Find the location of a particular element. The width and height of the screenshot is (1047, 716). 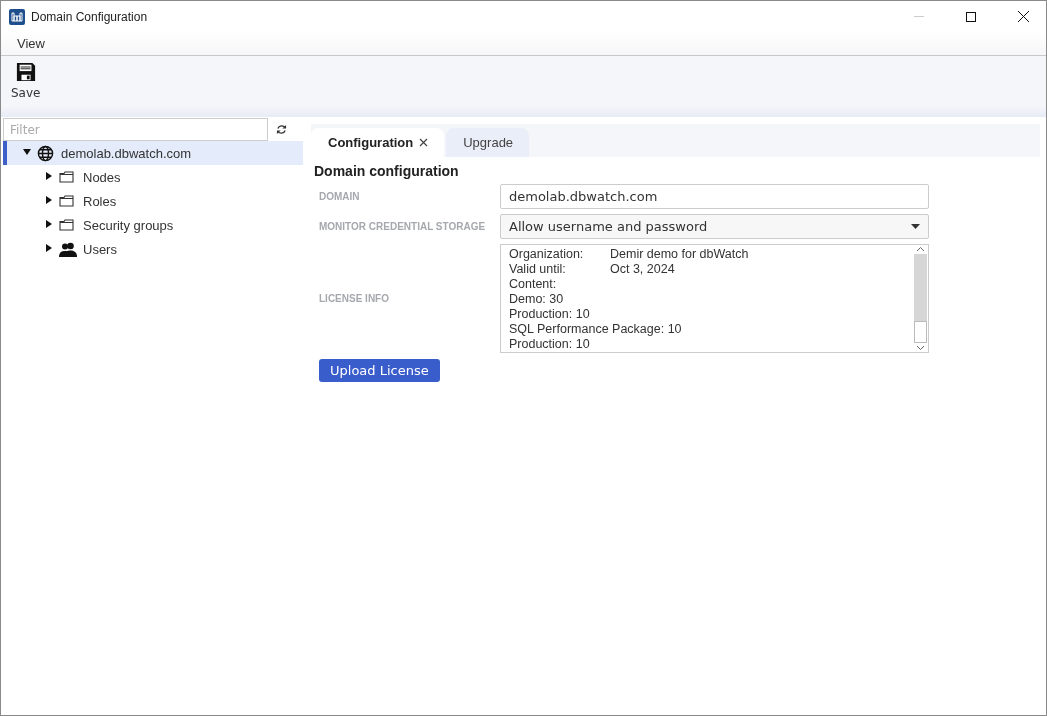

tree-item: Security groups is located at coordinates (153, 225).